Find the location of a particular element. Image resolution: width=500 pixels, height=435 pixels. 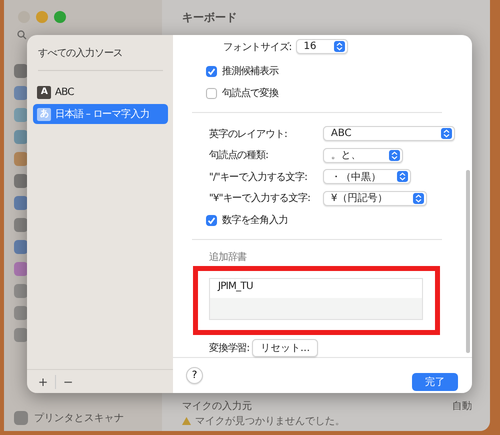

search-icon is located at coordinates (22, 35).